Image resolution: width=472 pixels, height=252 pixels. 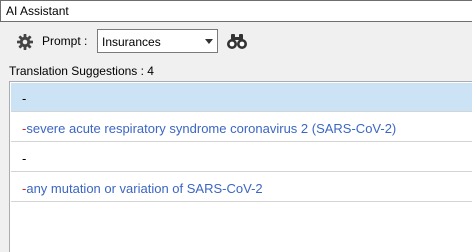 What do you see at coordinates (65, 41) in the screenshot?
I see `prompt-label: Prompt :` at bounding box center [65, 41].